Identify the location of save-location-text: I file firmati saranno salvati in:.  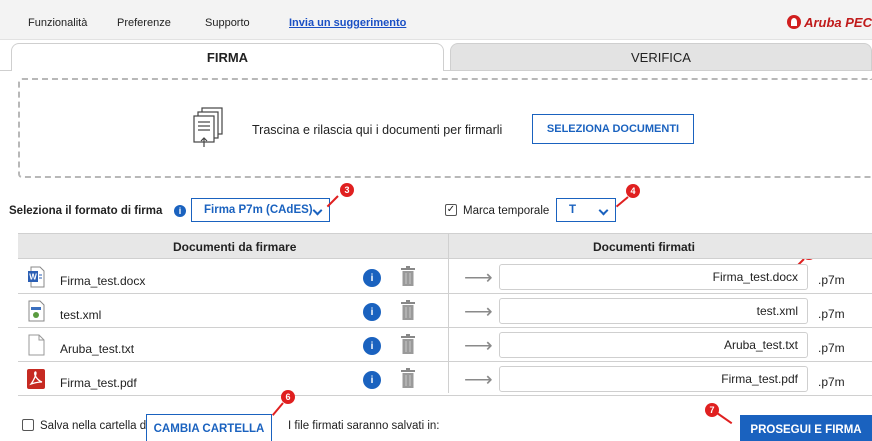
(364, 426).